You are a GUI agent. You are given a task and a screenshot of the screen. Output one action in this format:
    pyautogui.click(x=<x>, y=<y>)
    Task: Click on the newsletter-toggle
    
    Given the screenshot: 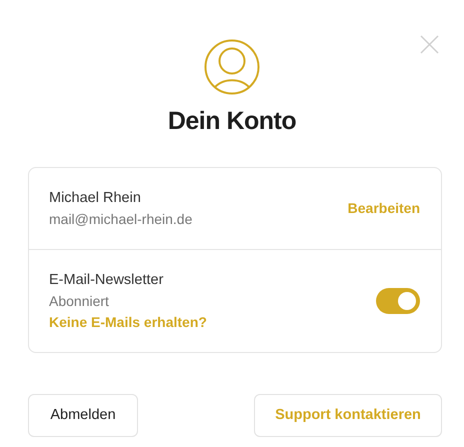 What is the action you would take?
    pyautogui.click(x=398, y=301)
    